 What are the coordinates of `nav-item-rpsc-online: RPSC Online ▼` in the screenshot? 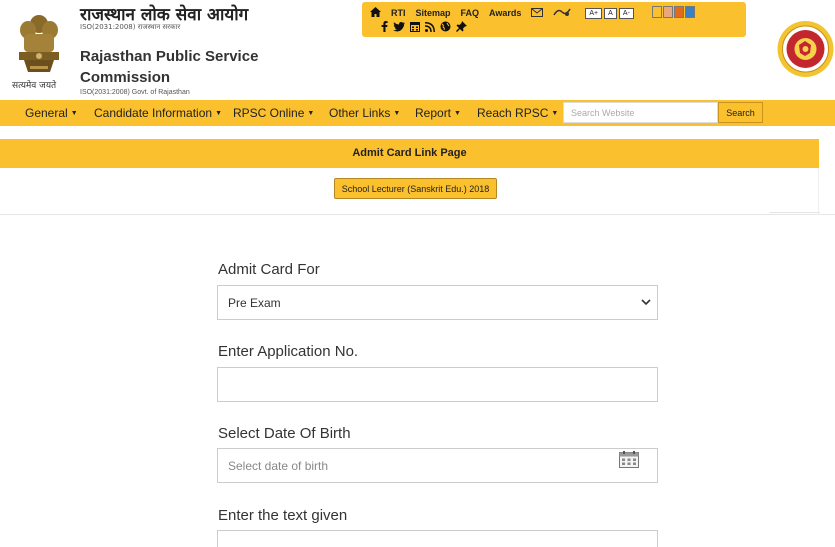 It's located at (273, 113).